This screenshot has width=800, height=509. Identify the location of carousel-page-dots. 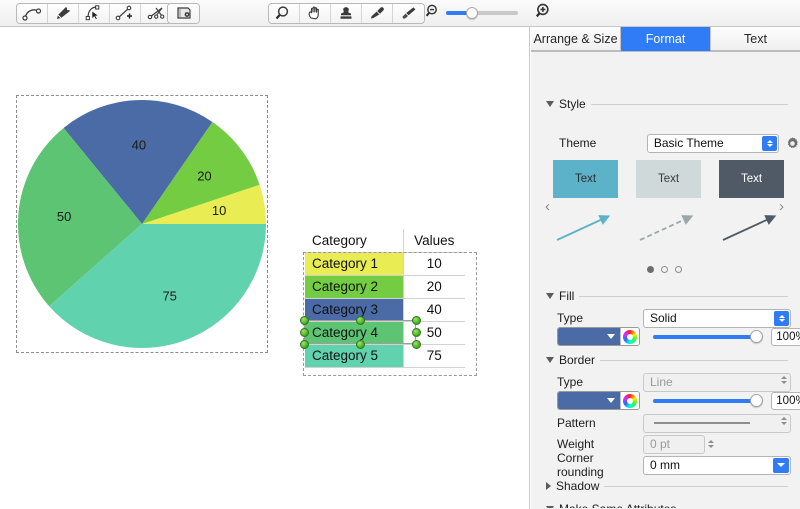
(664, 269).